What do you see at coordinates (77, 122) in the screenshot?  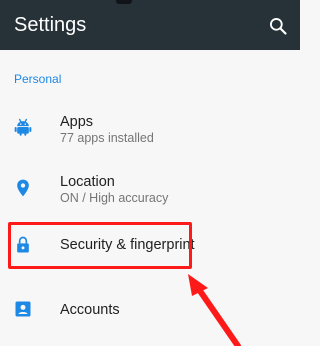 I see `settings-item-label: Apps` at bounding box center [77, 122].